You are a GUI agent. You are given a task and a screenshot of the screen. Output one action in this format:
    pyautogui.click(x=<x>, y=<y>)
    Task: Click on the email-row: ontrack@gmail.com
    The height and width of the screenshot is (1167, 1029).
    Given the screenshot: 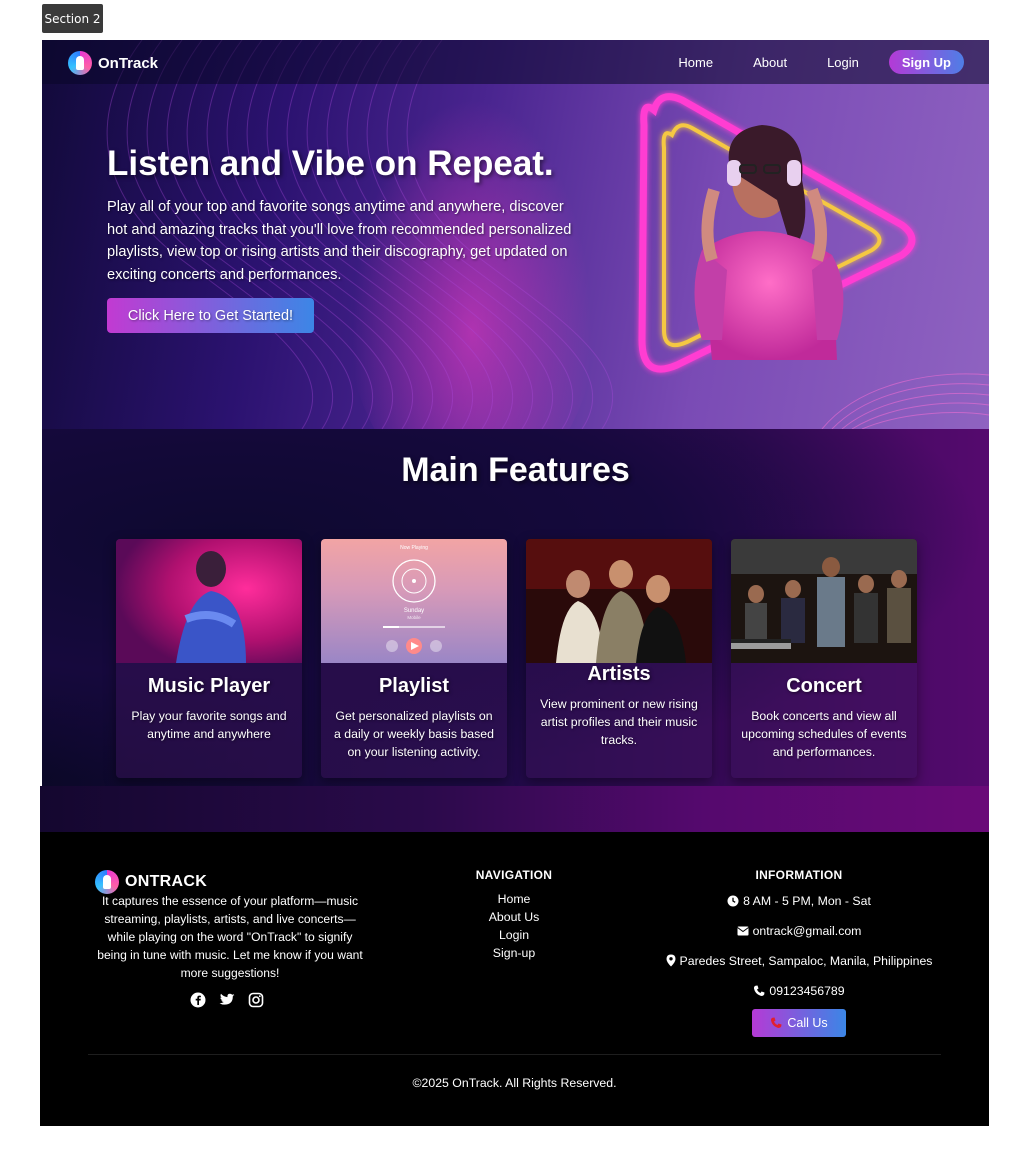 What is the action you would take?
    pyautogui.click(x=799, y=935)
    